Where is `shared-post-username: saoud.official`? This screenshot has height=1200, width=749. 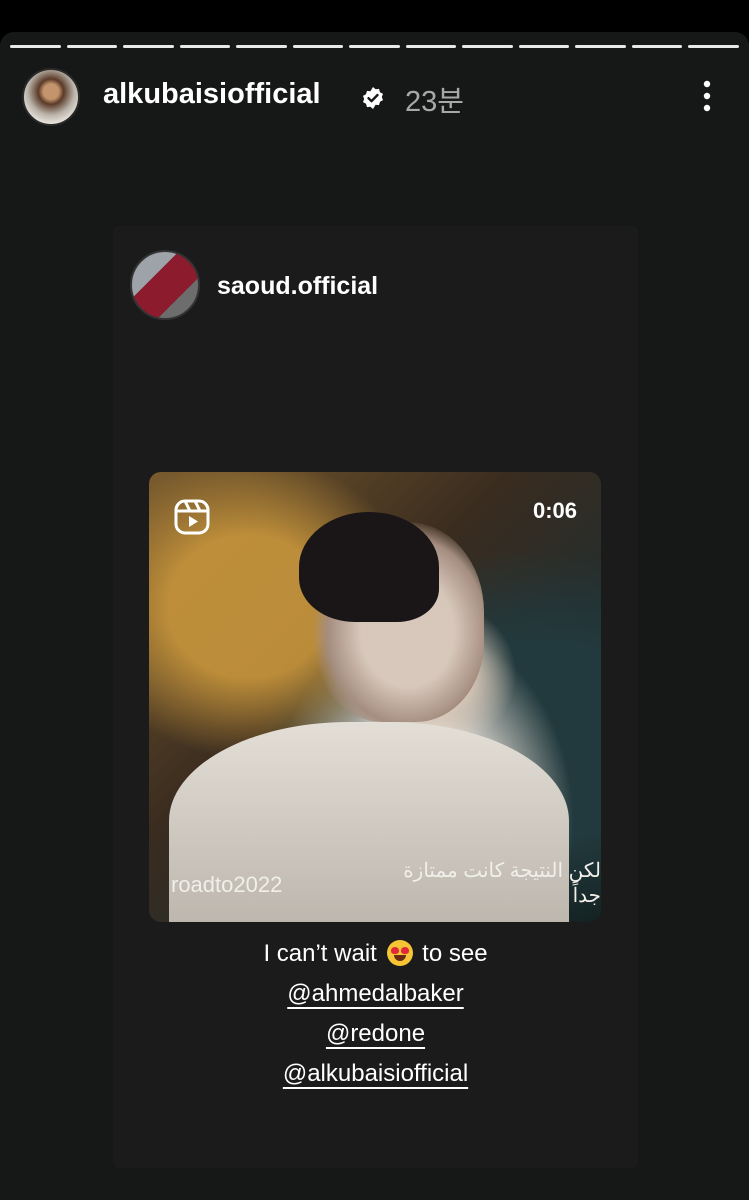
shared-post-username: saoud.official is located at coordinates (297, 286).